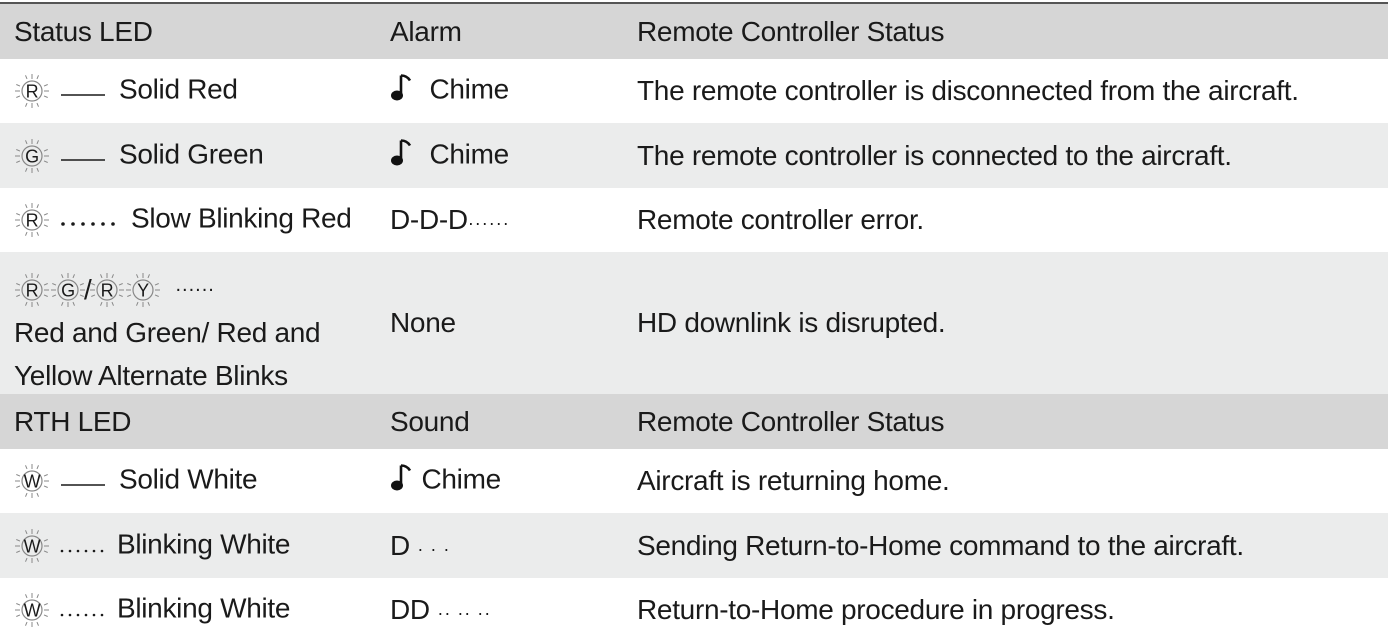 This screenshot has width=1394, height=644. What do you see at coordinates (178, 89) in the screenshot?
I see `led-label: Solid Red` at bounding box center [178, 89].